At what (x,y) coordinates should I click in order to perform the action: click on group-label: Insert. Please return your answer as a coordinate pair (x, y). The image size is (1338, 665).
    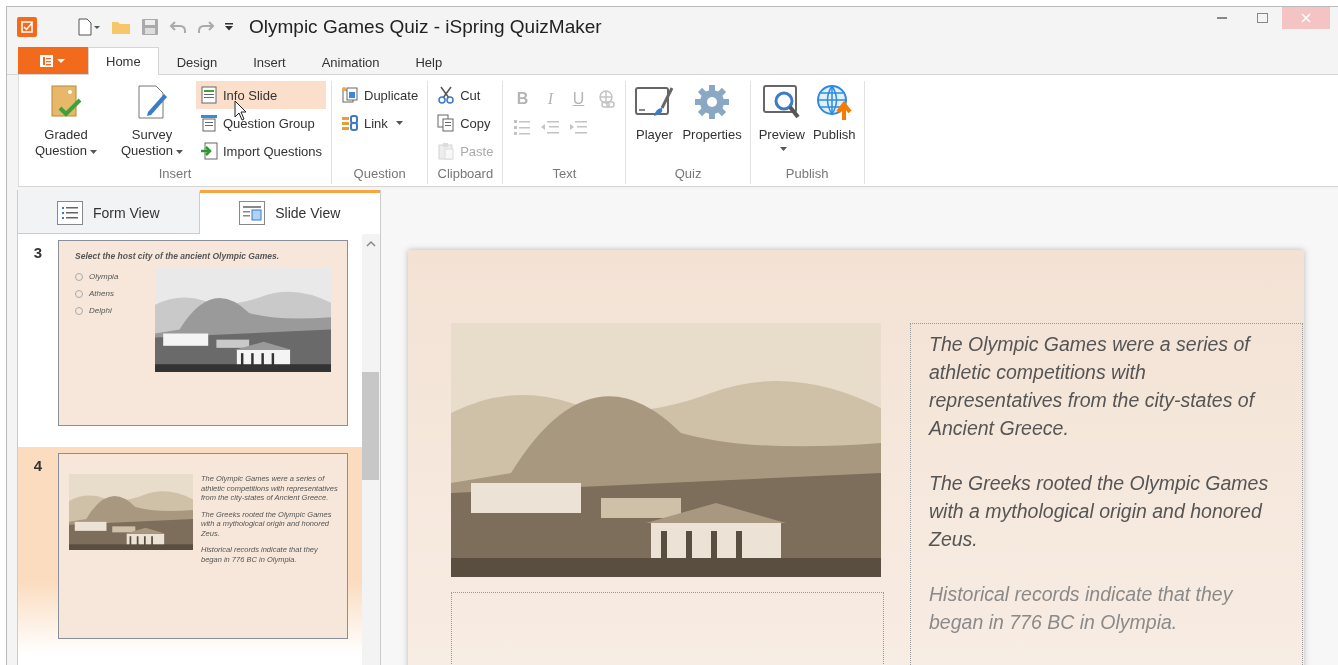
    Looking at the image, I should click on (175, 174).